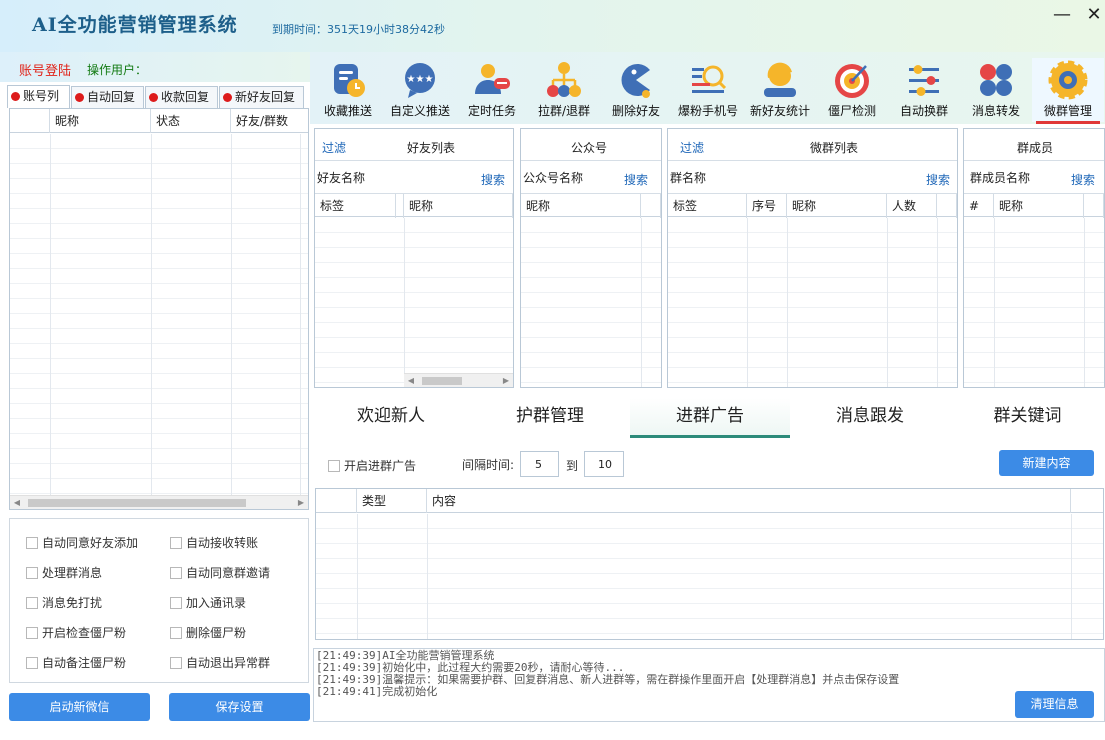 The height and width of the screenshot is (740, 1105). I want to click on tool-group-management: 微群管理, so click(1068, 91).